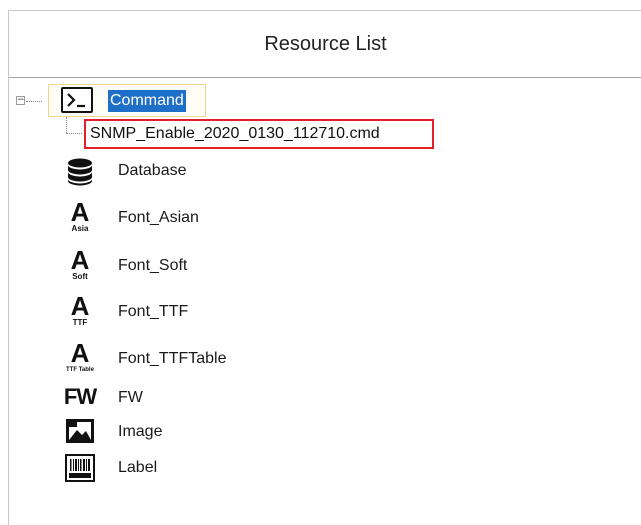  I want to click on tree-item-label: Label, so click(137, 468).